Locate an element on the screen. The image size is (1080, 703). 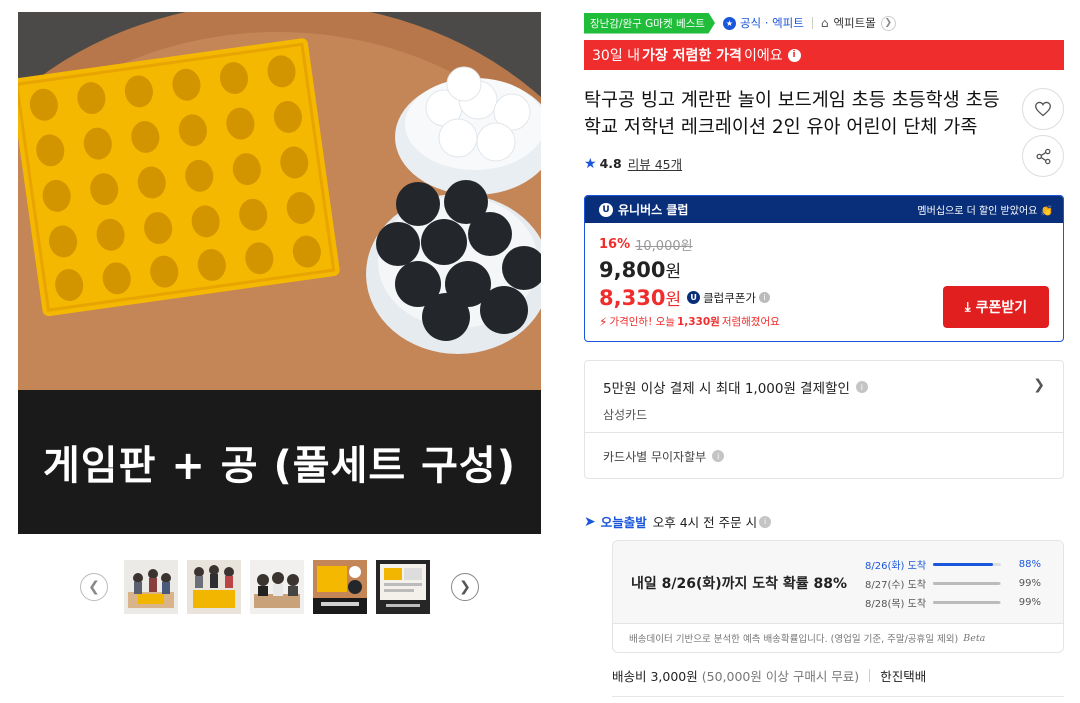
thumbnail-strip: ❮ ❯ is located at coordinates (280, 587).